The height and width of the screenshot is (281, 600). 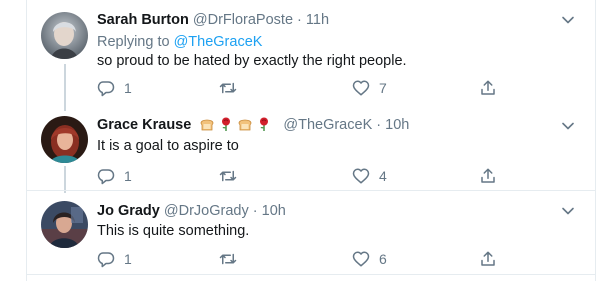 What do you see at coordinates (168, 146) in the screenshot?
I see `tweet-text: It is a goal to aspire to` at bounding box center [168, 146].